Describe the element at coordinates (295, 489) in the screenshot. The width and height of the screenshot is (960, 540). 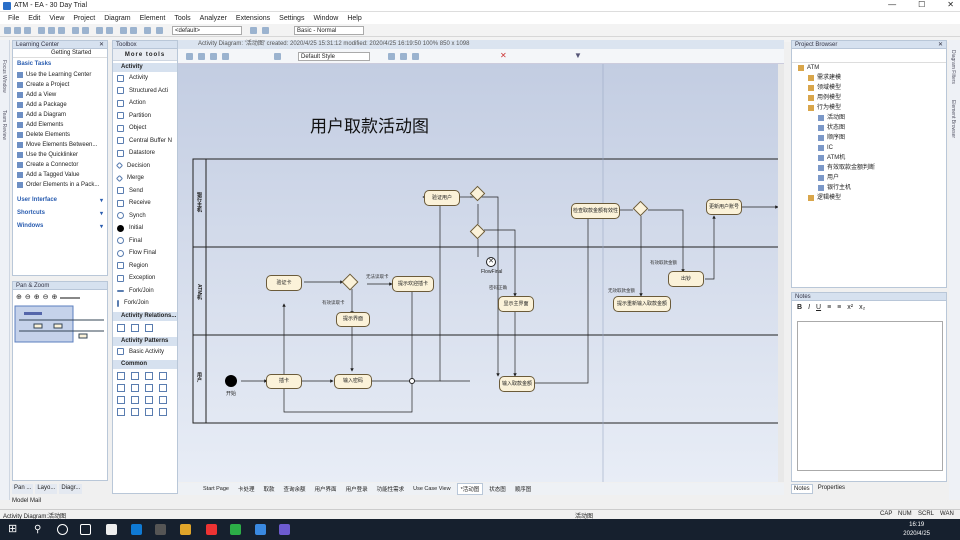
I see `tab-query-balance: 查询余额` at that location.